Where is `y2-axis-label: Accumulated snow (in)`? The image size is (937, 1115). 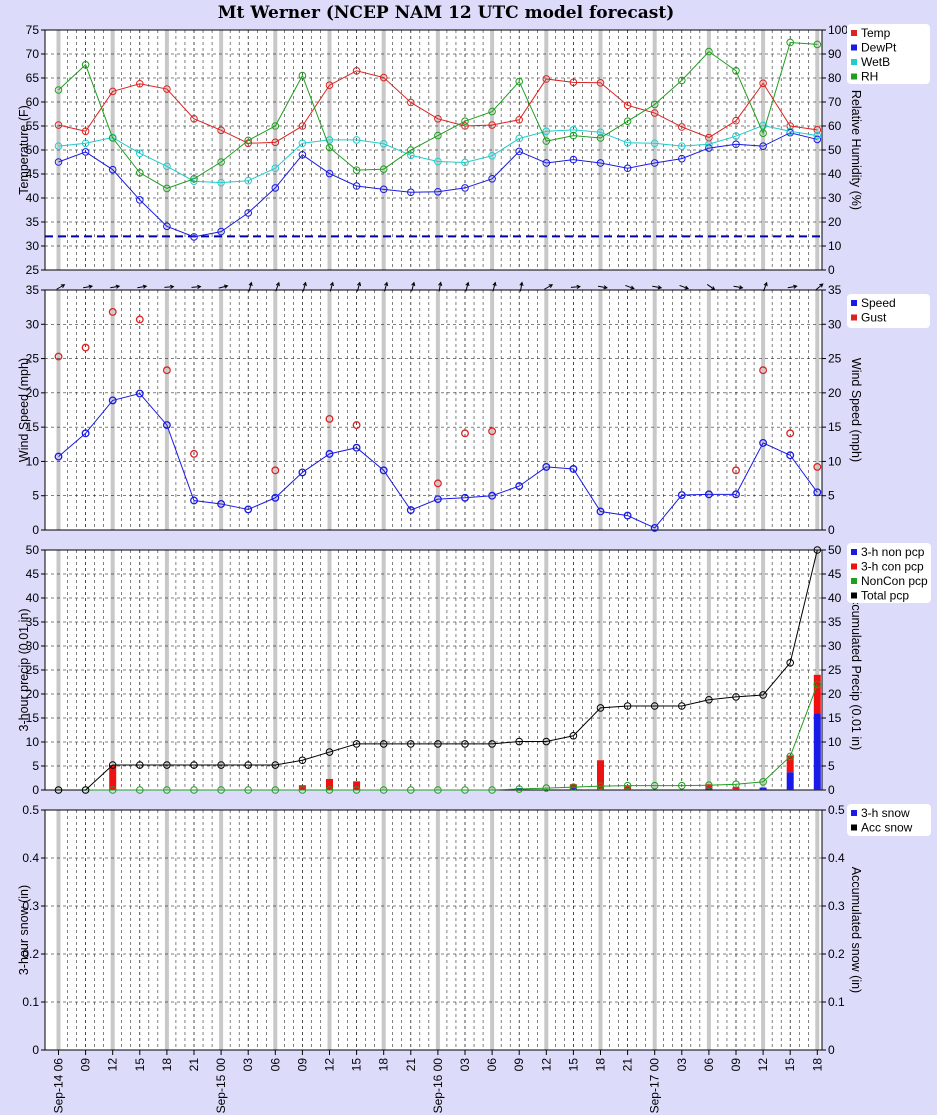 y2-axis-label: Accumulated snow (in) is located at coordinates (856, 930).